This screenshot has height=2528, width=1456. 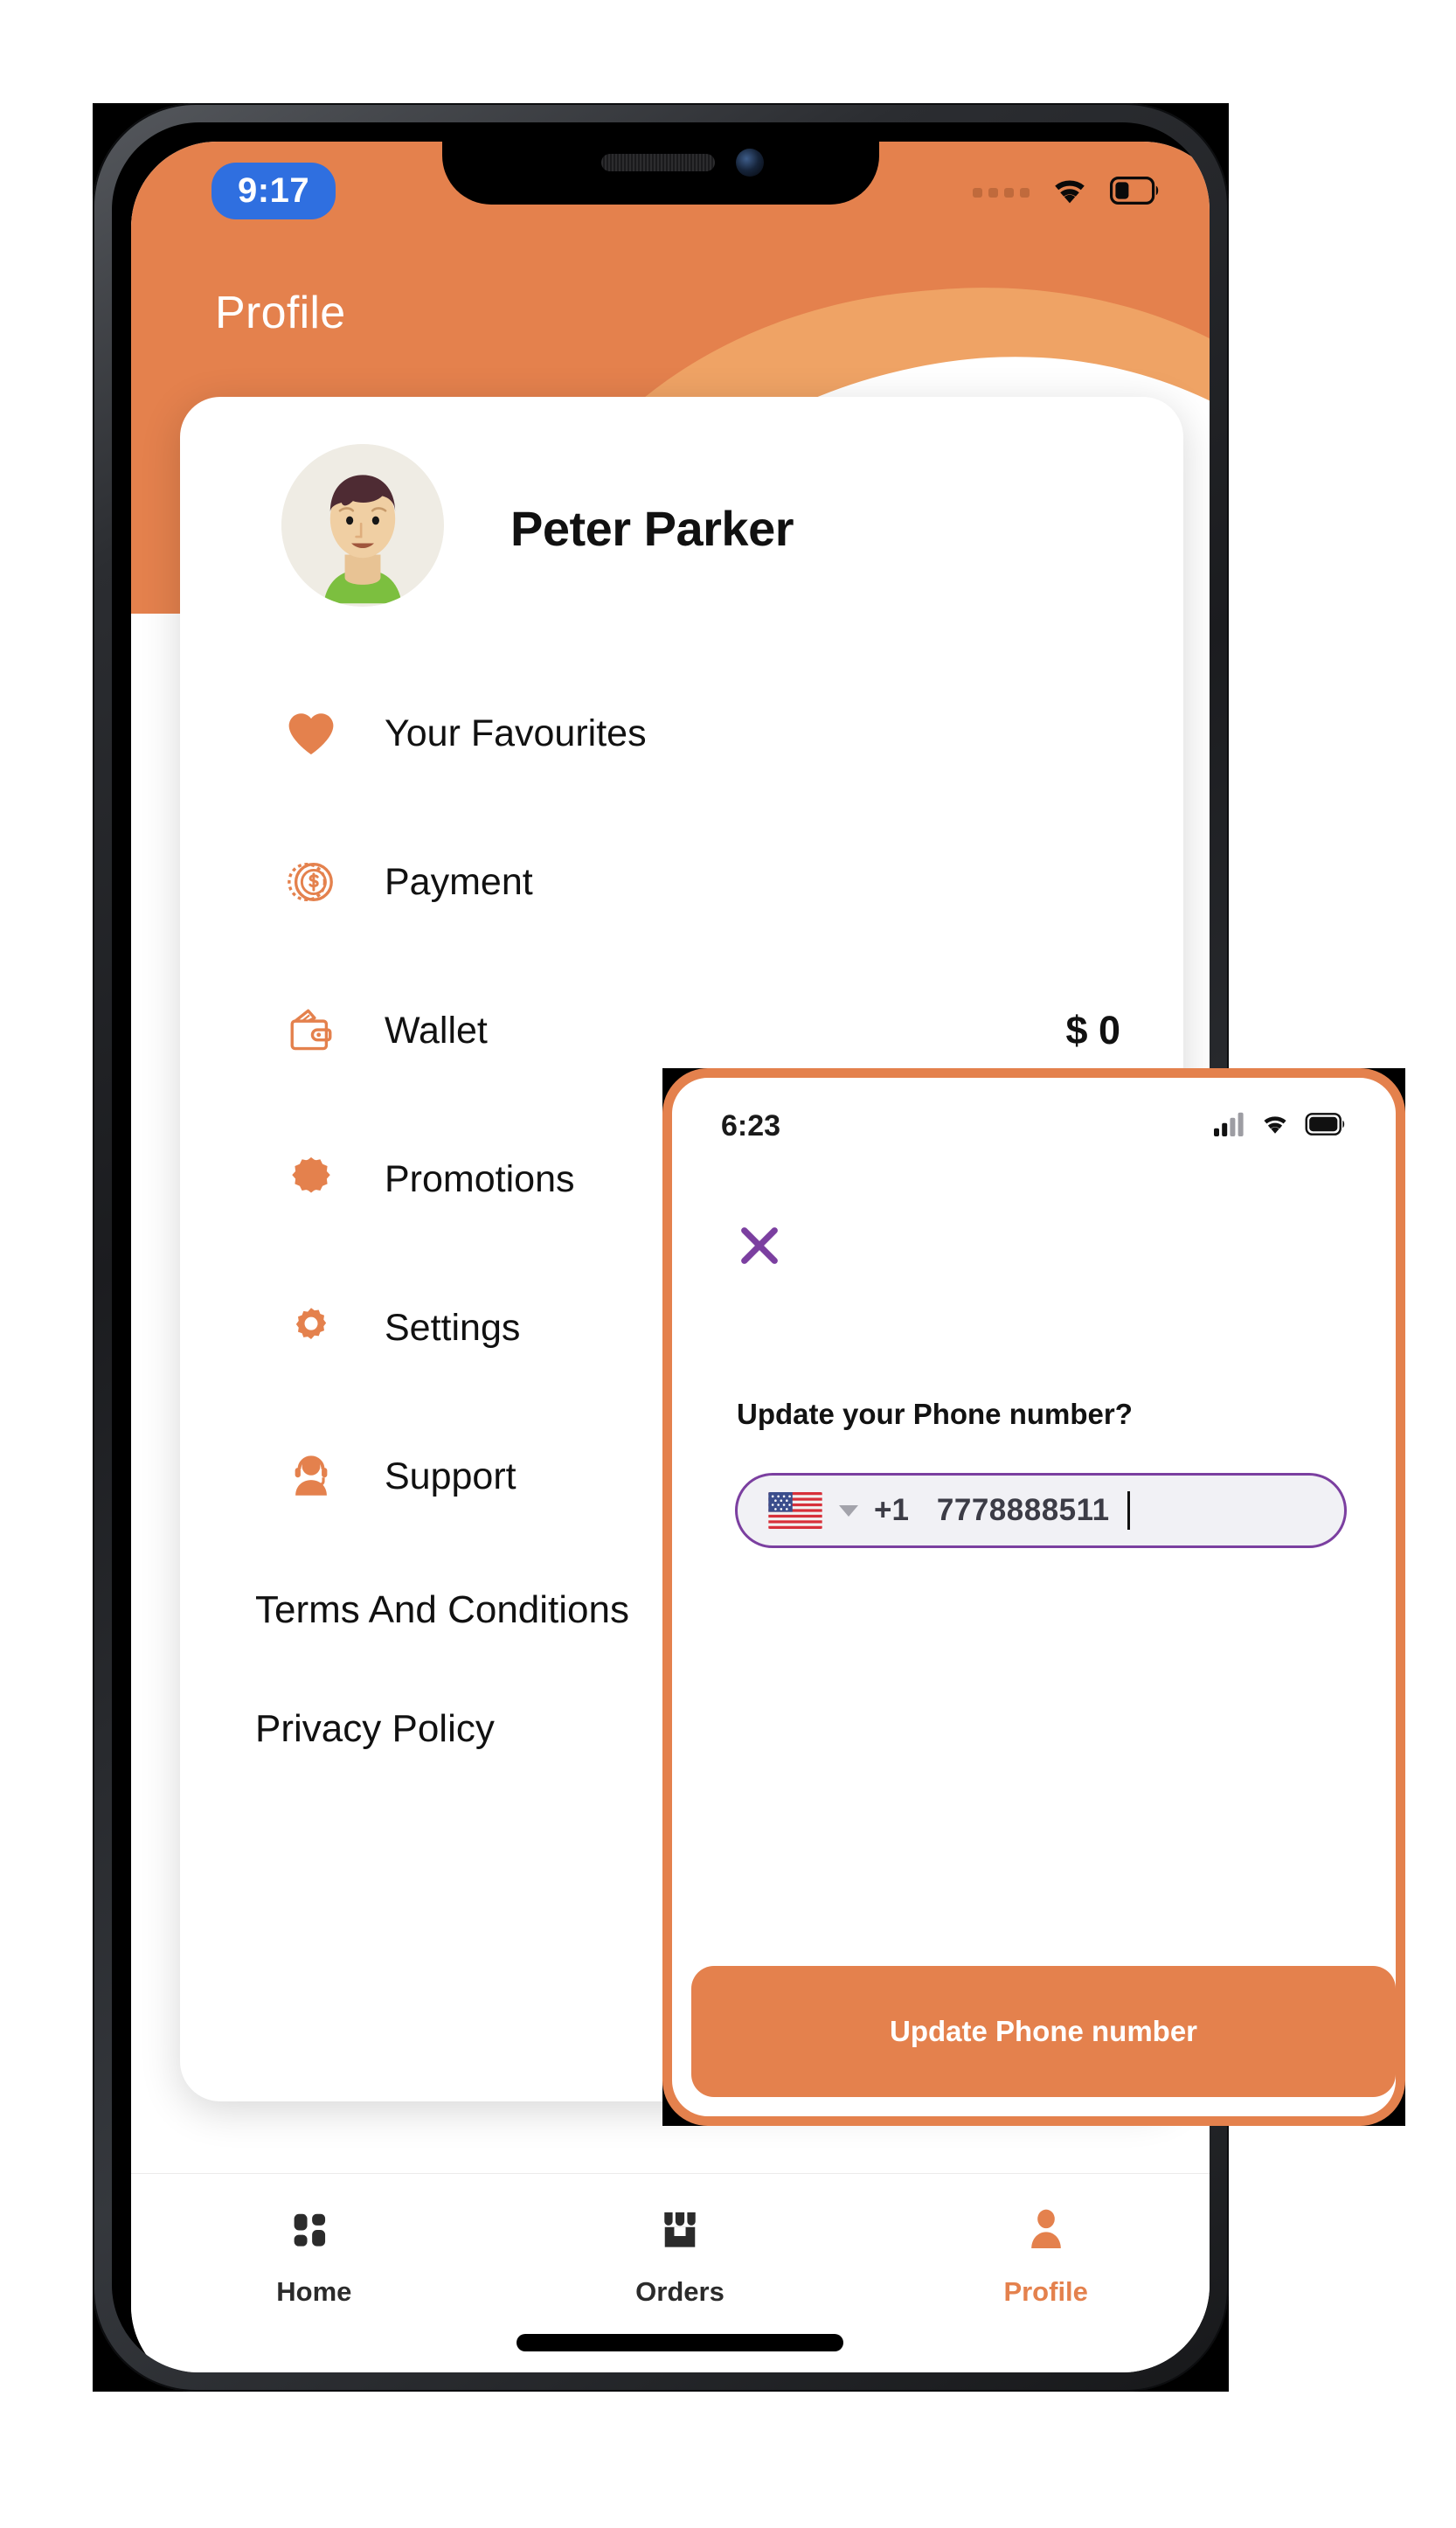 I want to click on front-camera-icon, so click(x=750, y=163).